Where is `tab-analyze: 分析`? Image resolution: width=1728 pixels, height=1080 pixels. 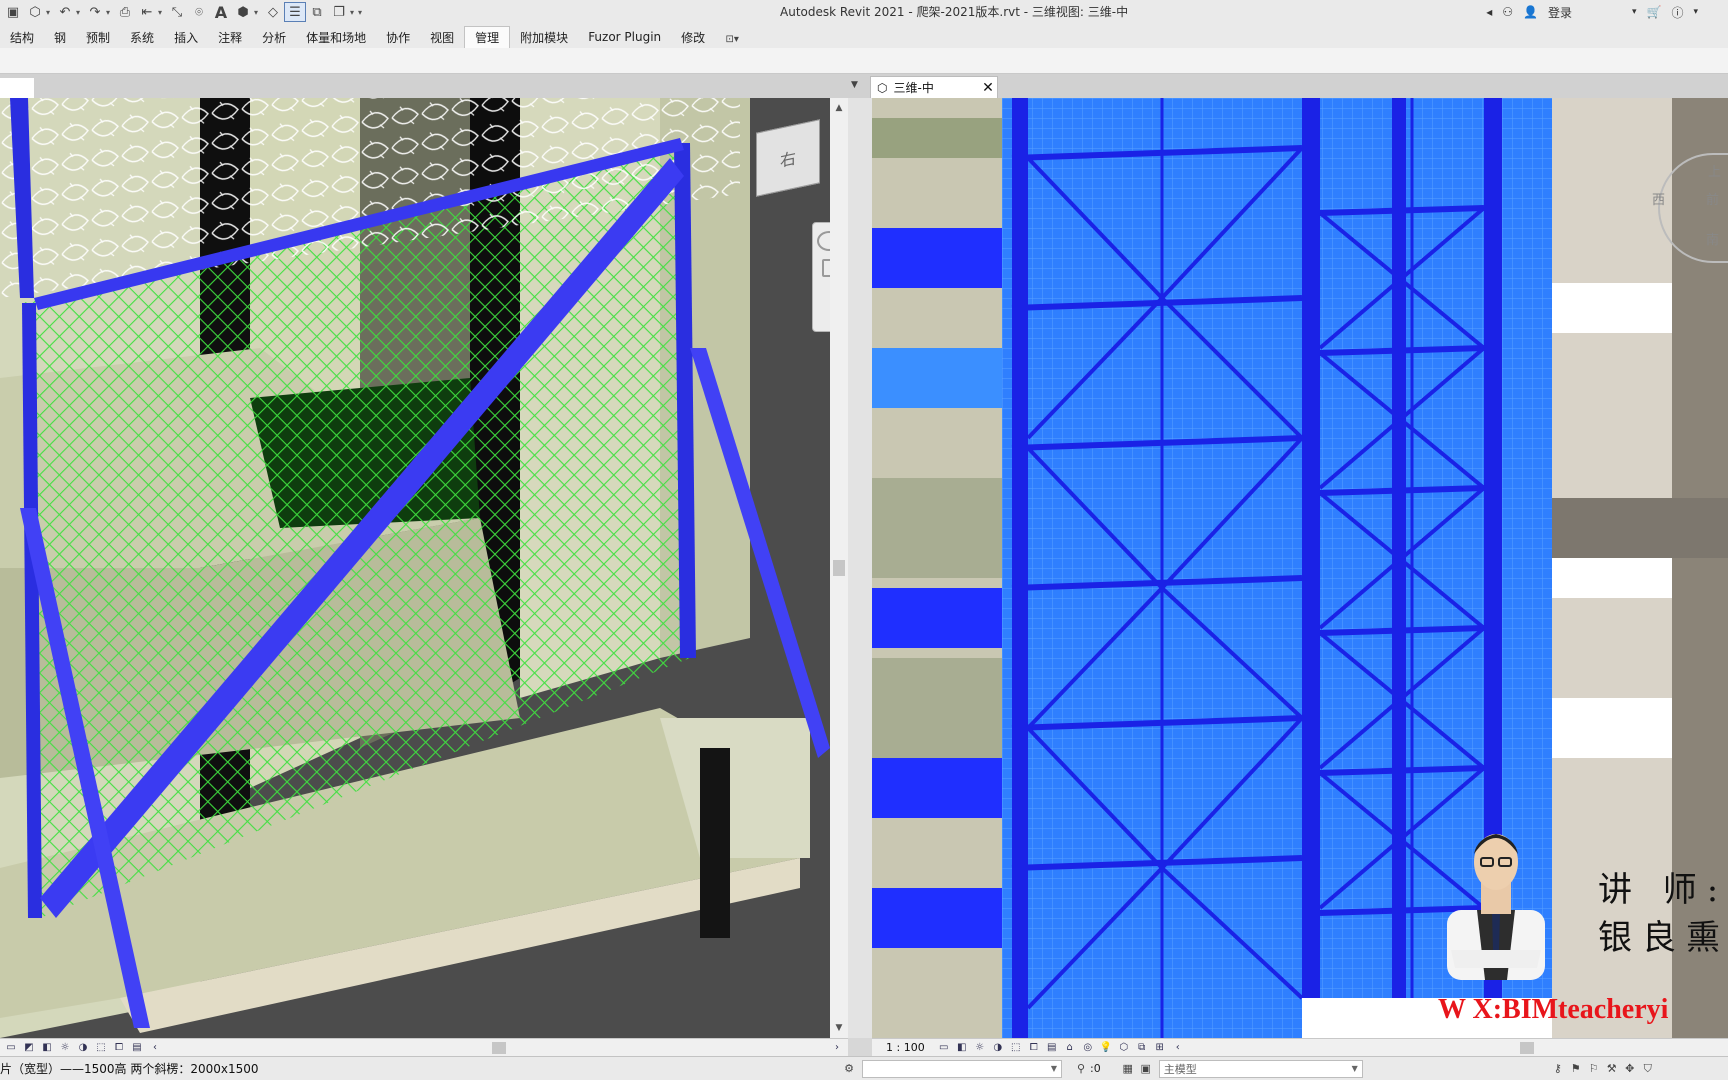 tab-analyze: 分析 is located at coordinates (274, 37).